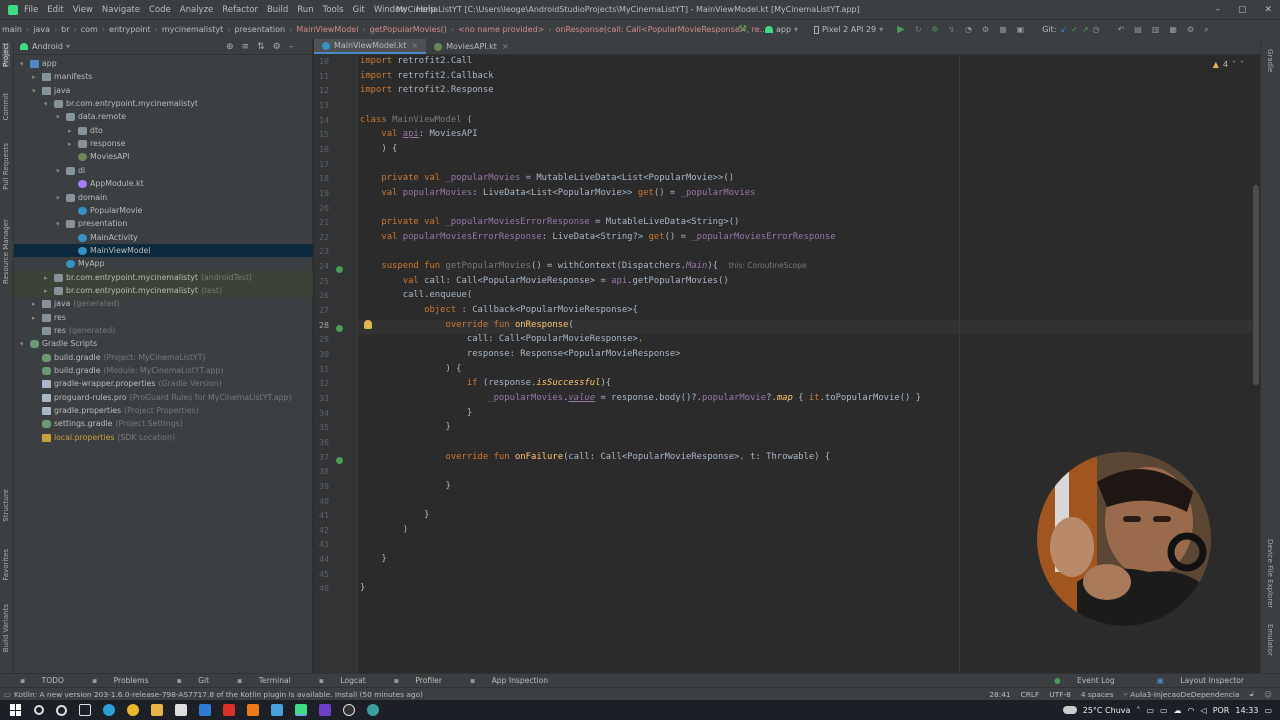  I want to click on illustrator-icon, so click(253, 710).